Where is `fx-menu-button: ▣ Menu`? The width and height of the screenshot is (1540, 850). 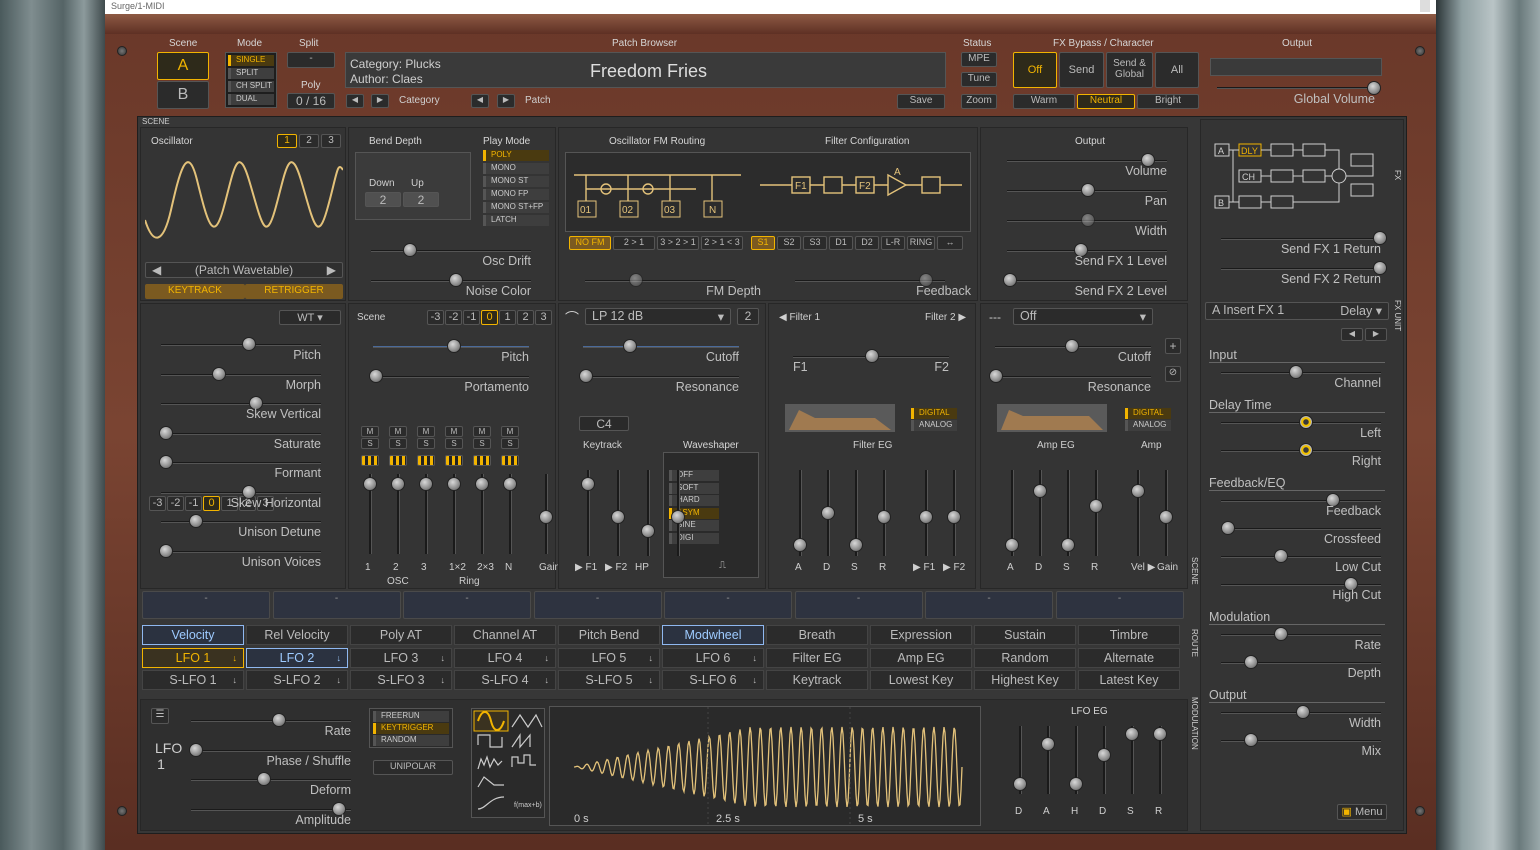
fx-menu-button: ▣ Menu is located at coordinates (1362, 812).